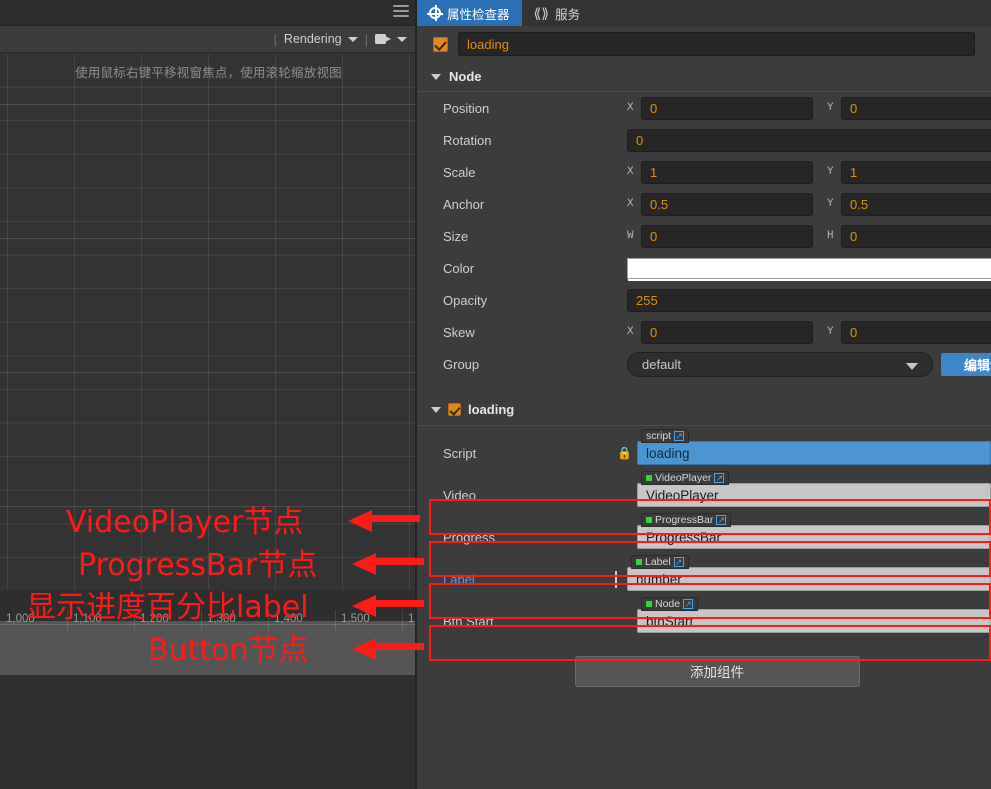 This screenshot has height=789, width=991. I want to click on input-size-w: 0, so click(727, 236).